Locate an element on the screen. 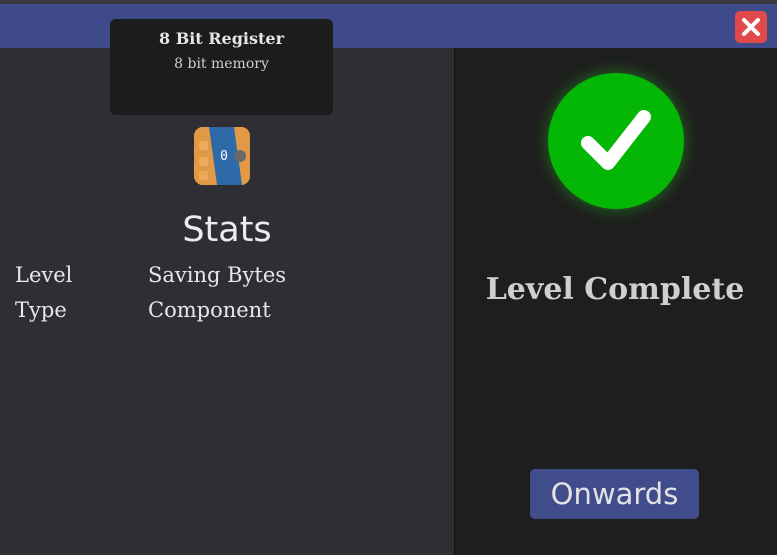 The height and width of the screenshot is (555, 777). stats-heading: Stats is located at coordinates (227, 230).